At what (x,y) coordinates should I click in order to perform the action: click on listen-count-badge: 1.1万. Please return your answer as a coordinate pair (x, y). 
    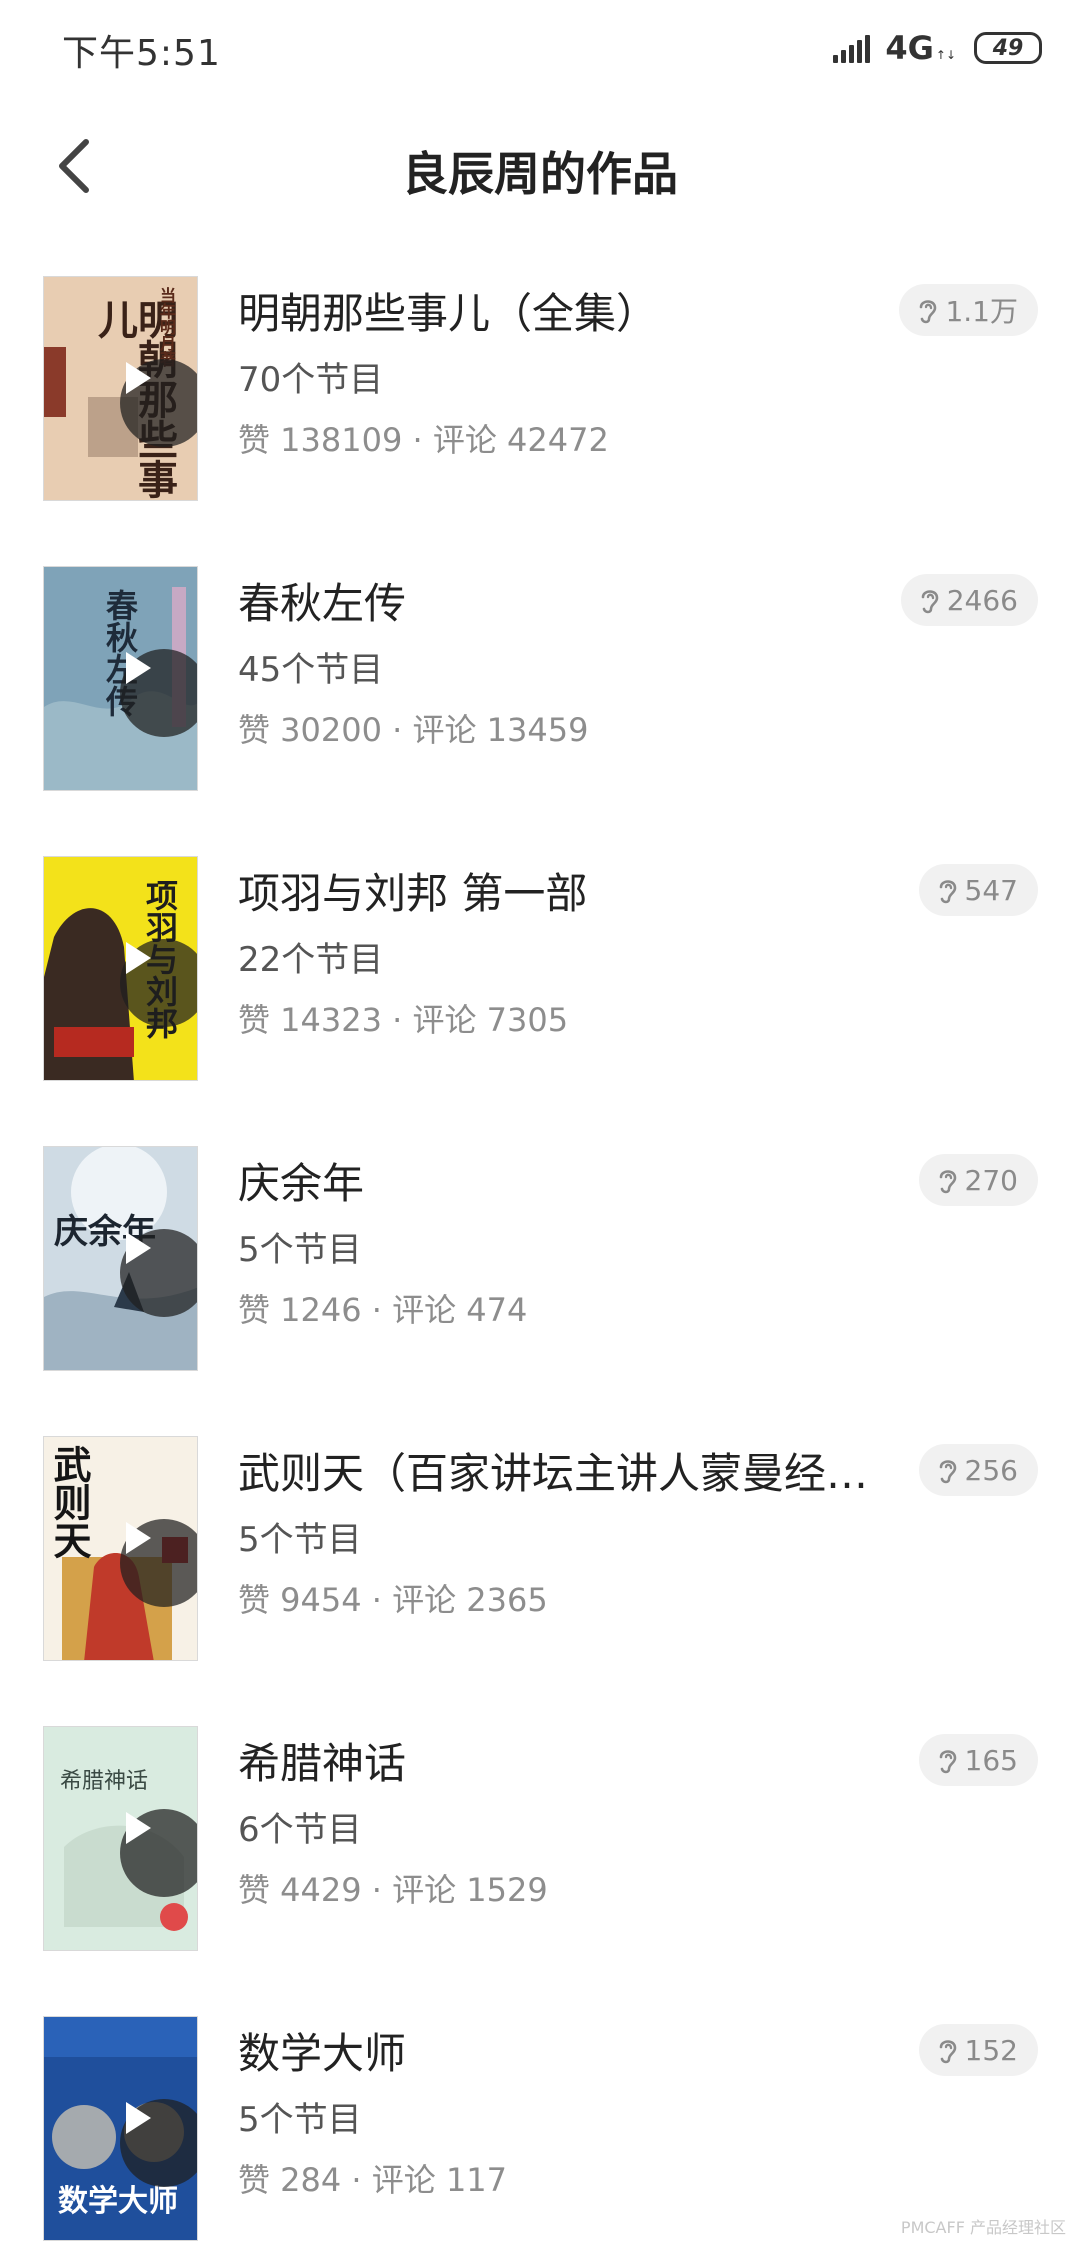
    Looking at the image, I should click on (968, 310).